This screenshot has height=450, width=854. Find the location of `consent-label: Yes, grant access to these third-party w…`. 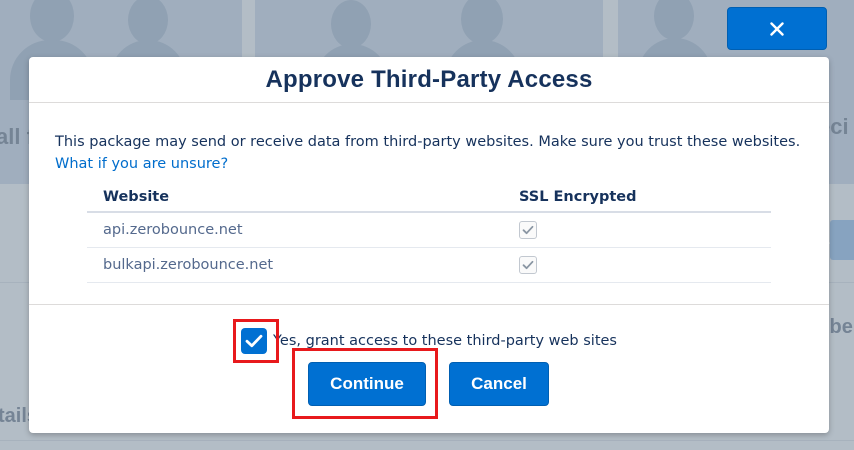

consent-label: Yes, grant access to these third-party w… is located at coordinates (445, 341).